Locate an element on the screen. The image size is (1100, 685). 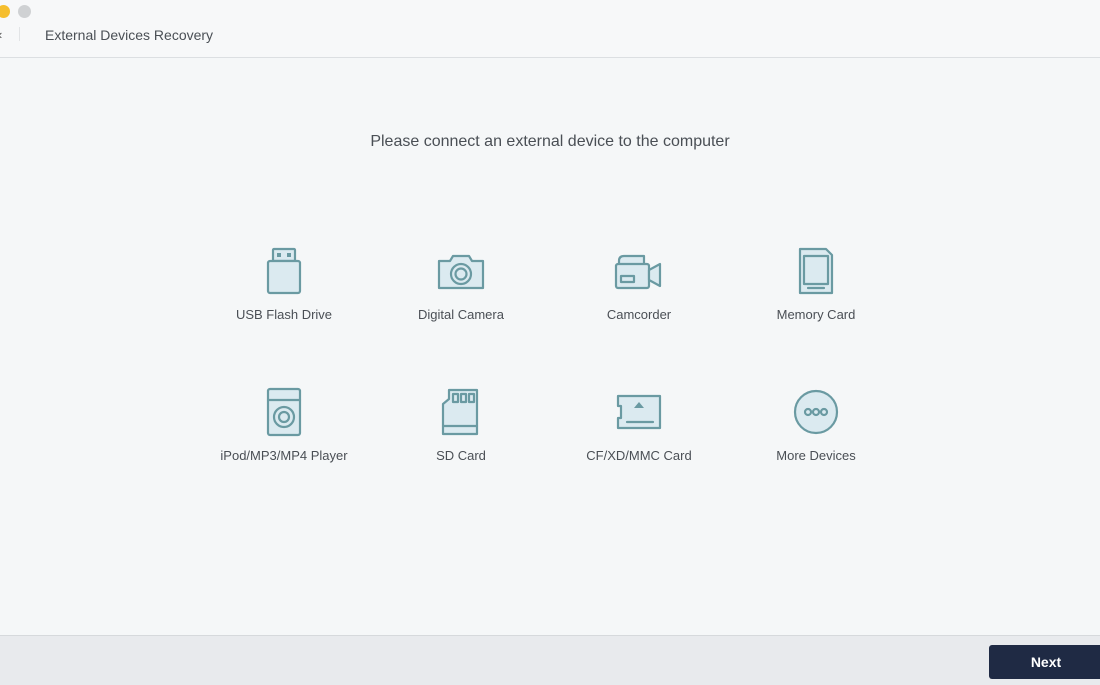
device-digital-camera: Digital Camera is located at coordinates (461, 282).